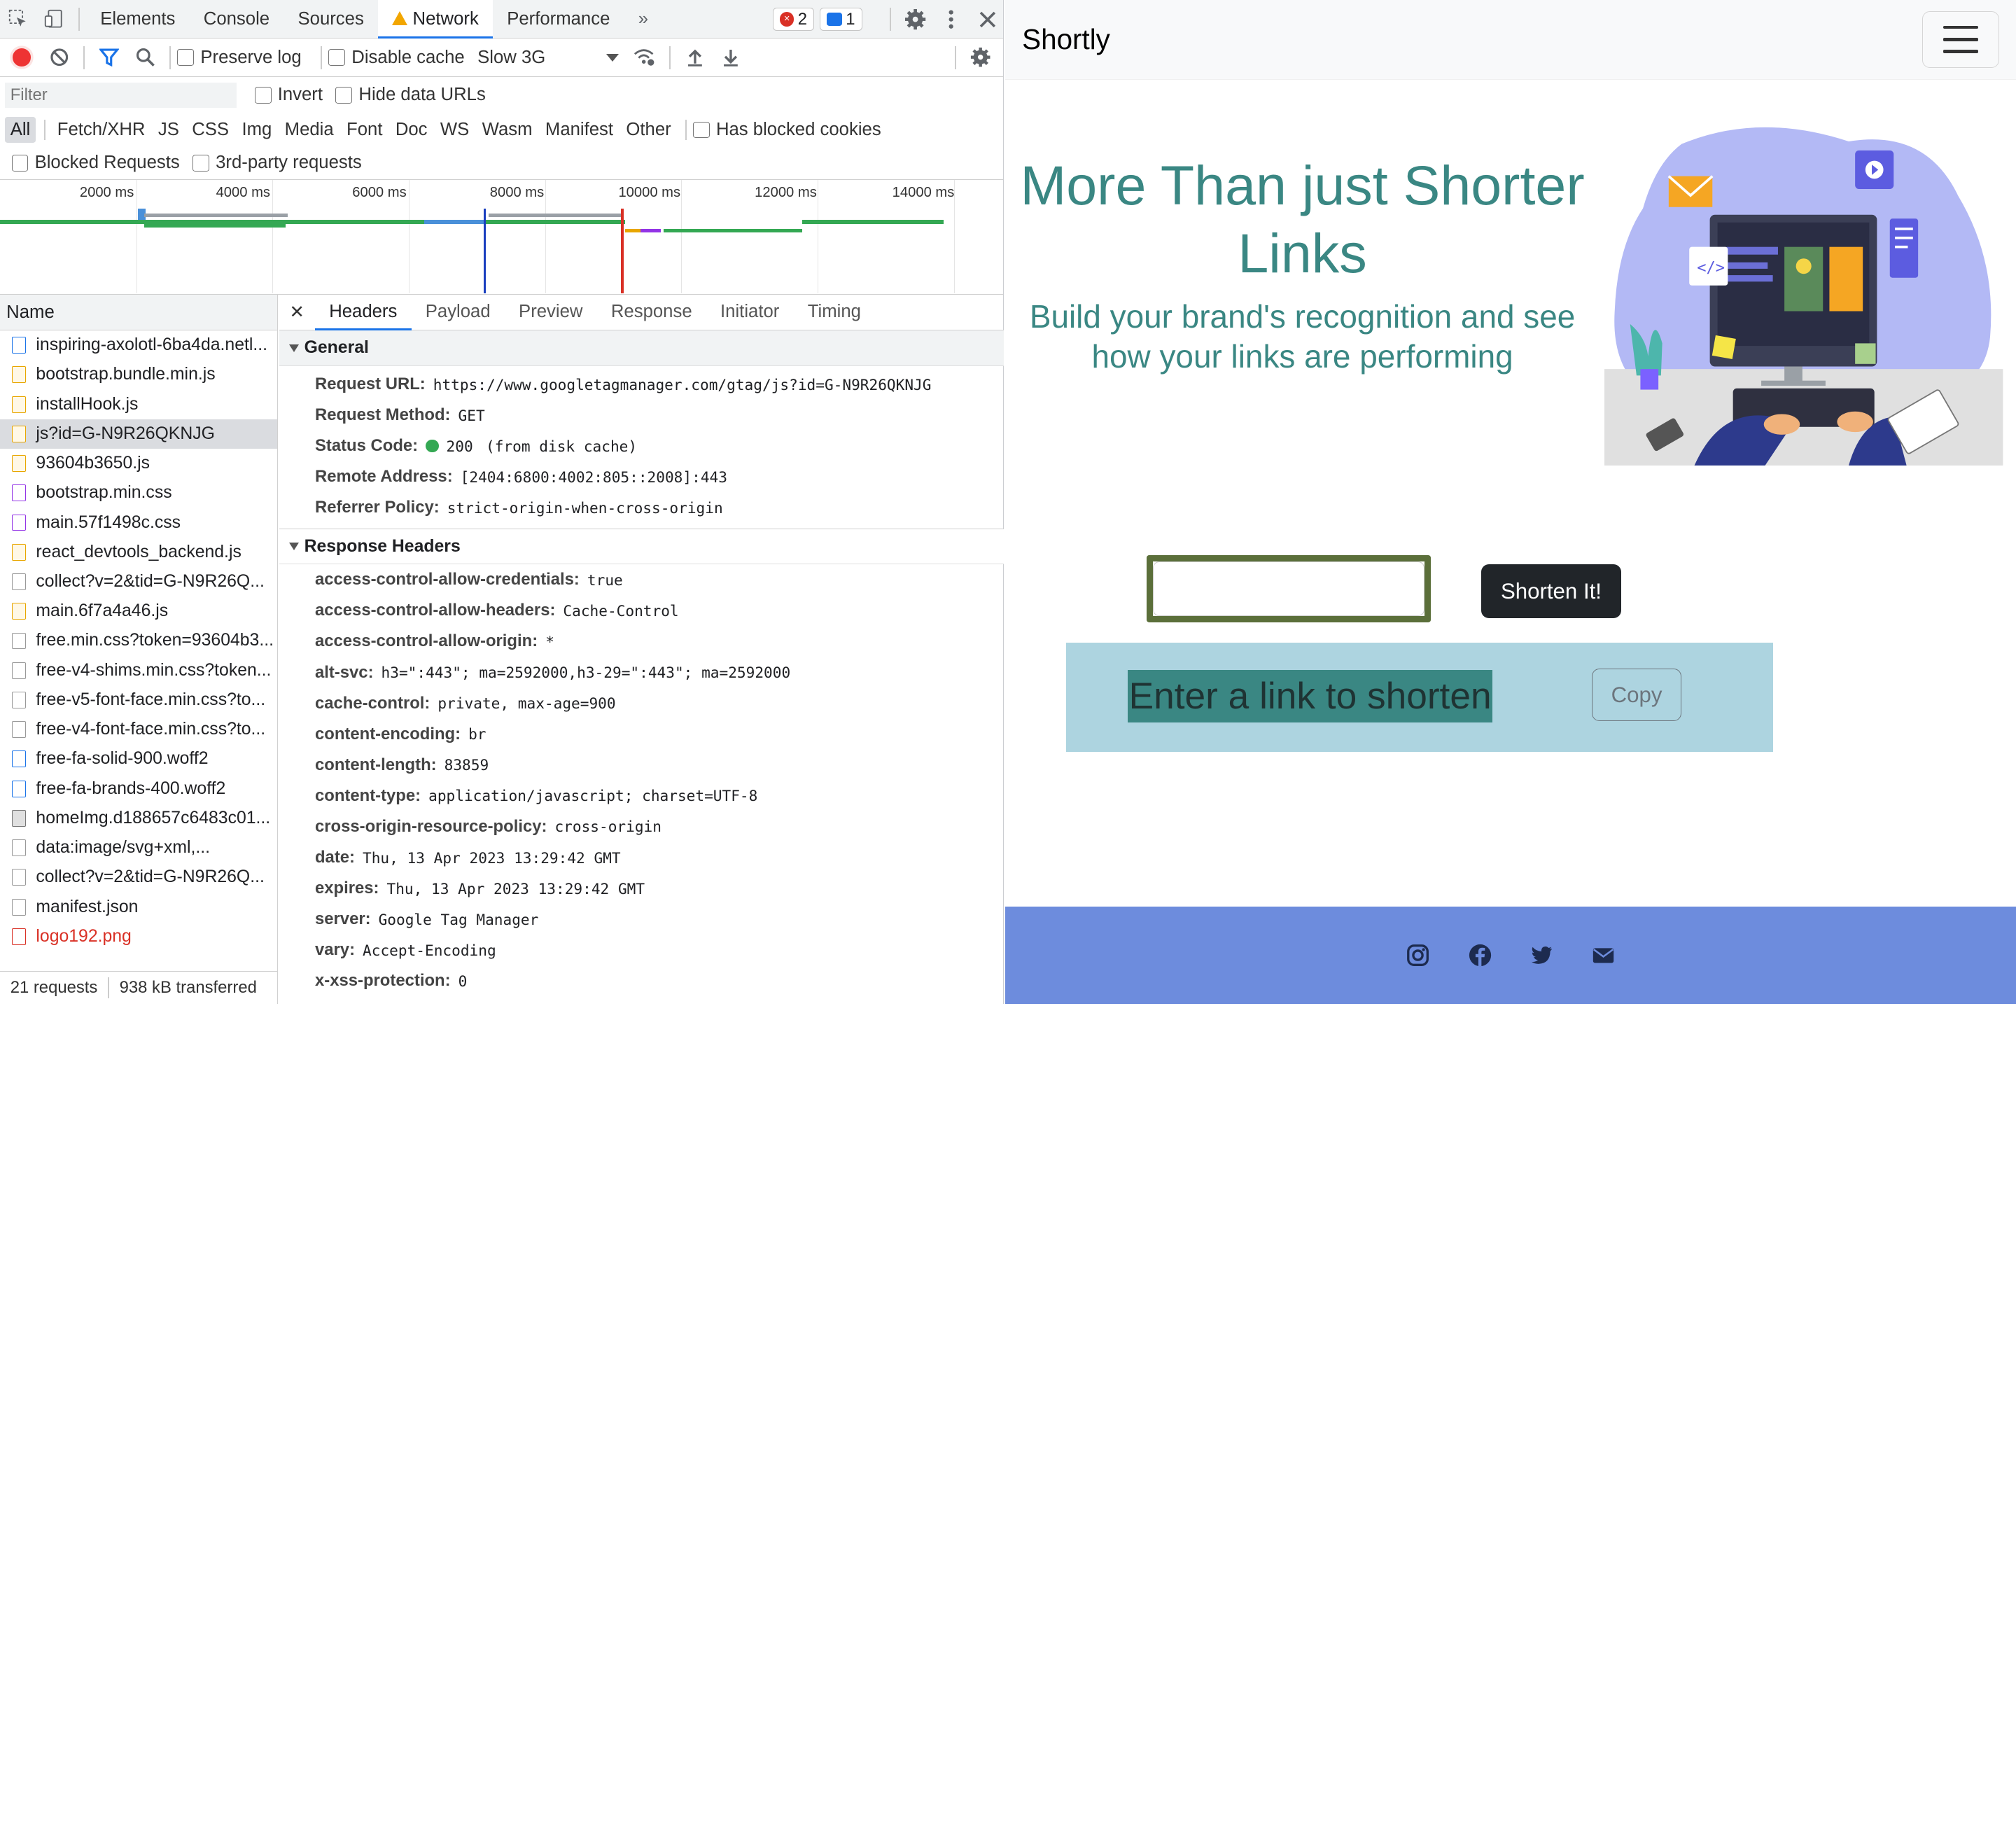 The width and height of the screenshot is (2016, 1844). Describe the element at coordinates (923, 193) in the screenshot. I see `timeline-tick-label: 14000 ms` at that location.